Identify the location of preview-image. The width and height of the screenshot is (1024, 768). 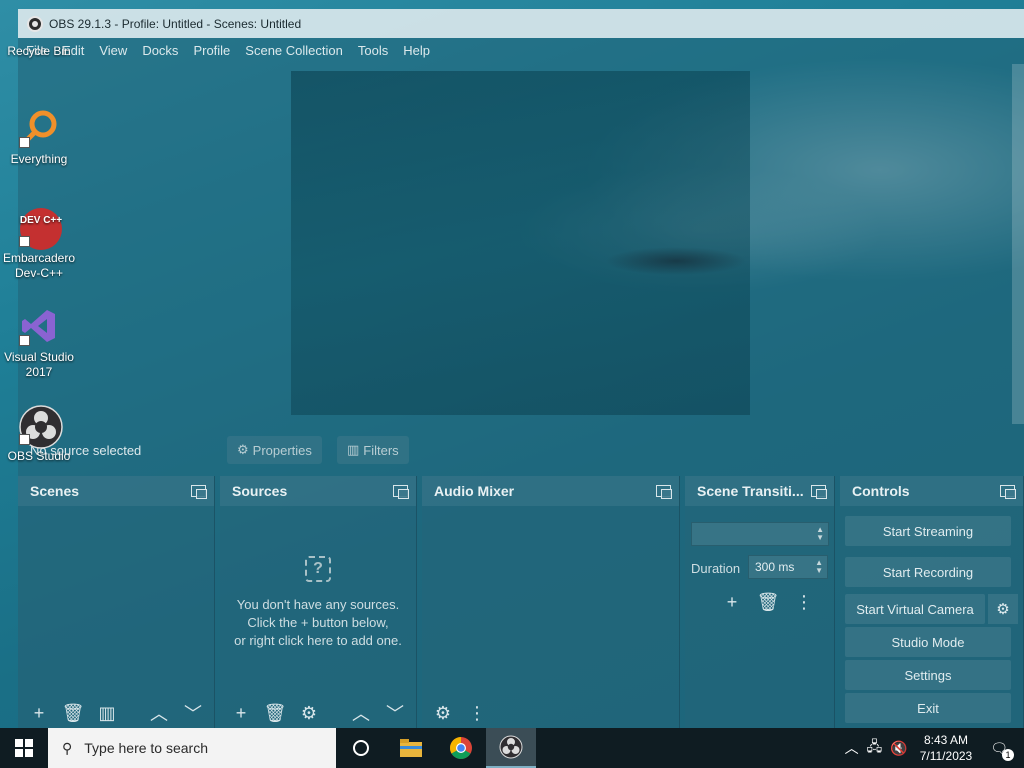
(676, 266).